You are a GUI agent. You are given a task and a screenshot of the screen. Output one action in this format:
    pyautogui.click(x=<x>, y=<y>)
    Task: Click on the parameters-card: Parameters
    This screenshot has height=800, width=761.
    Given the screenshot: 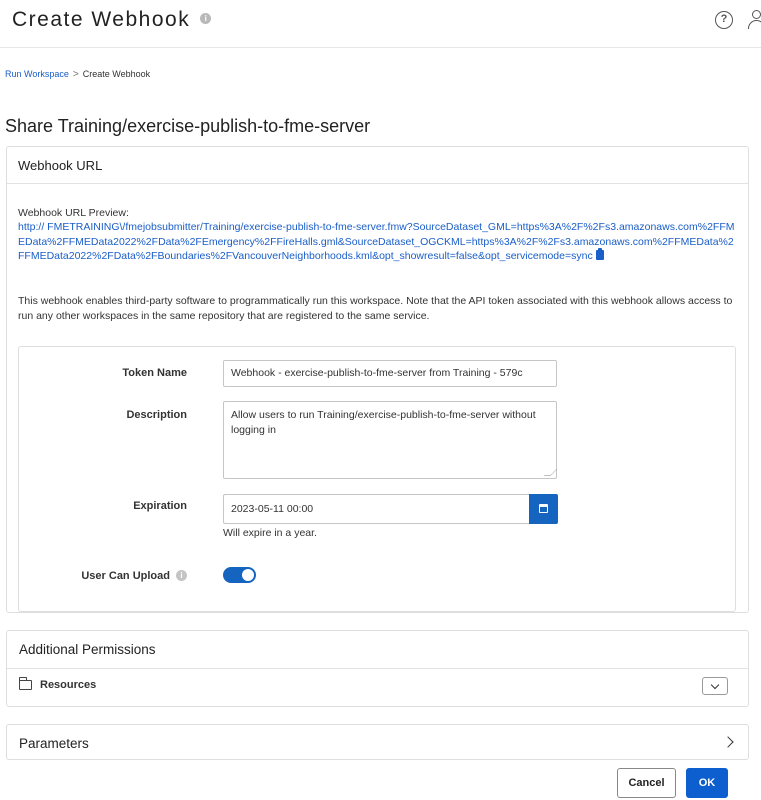 What is the action you would take?
    pyautogui.click(x=377, y=742)
    